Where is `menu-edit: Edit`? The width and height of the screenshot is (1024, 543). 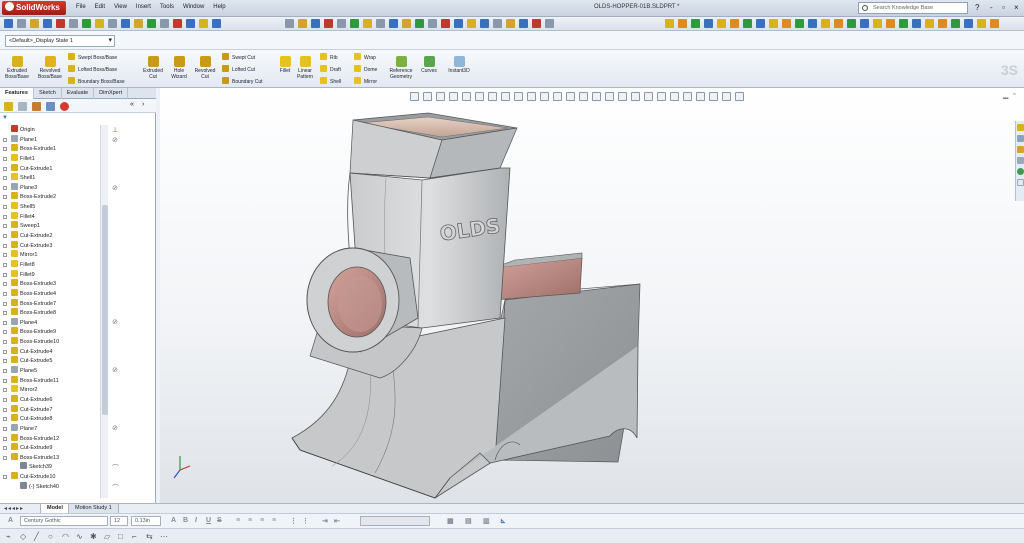
menu-edit: Edit is located at coordinates (100, 7).